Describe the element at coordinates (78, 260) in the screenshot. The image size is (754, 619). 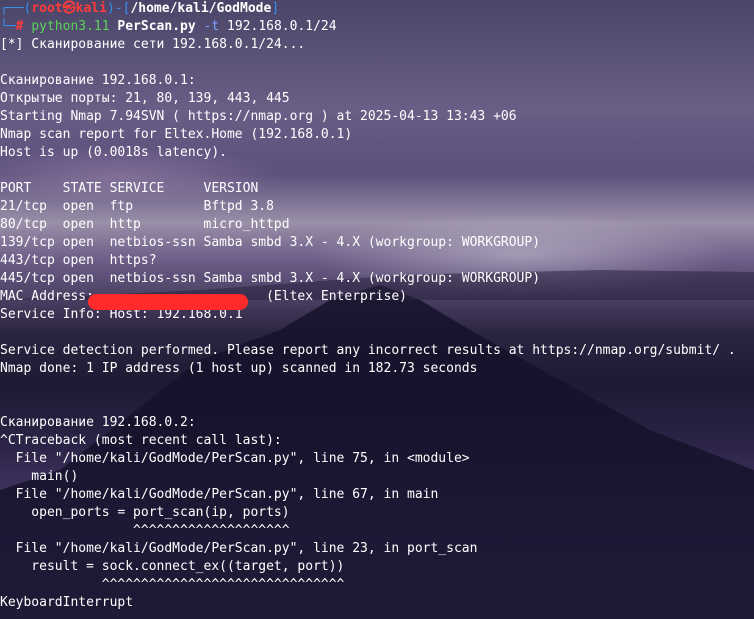
I see `output-line: 443/tcp open https?` at that location.